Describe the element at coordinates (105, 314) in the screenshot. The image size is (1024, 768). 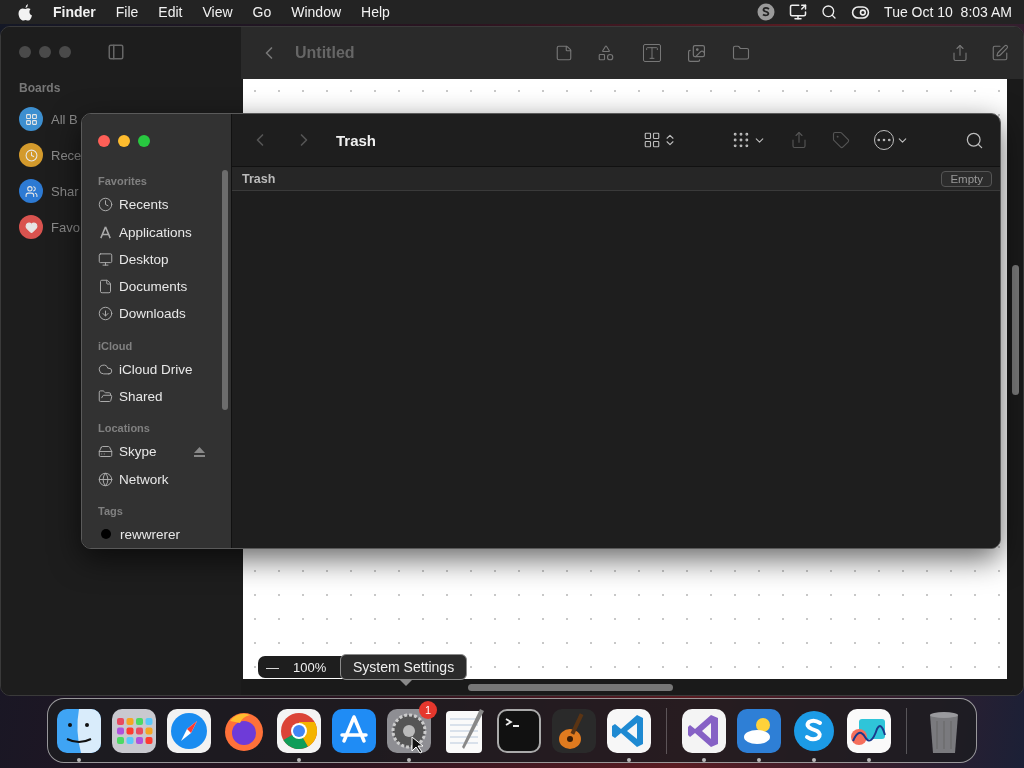
I see `download-icon` at that location.